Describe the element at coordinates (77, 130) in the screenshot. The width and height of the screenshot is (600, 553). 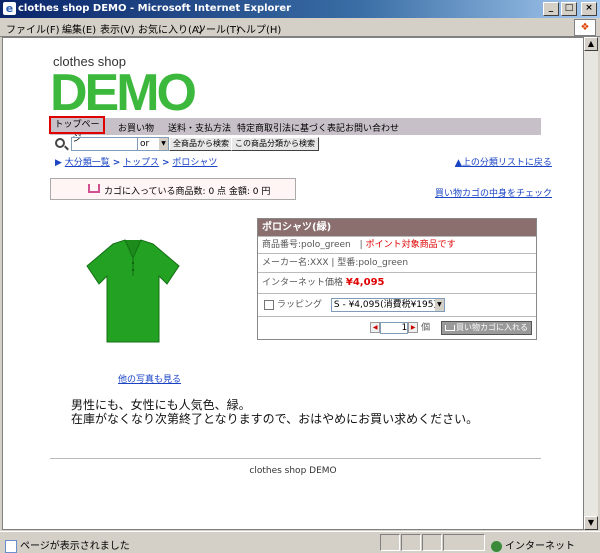
I see `nav-top-page: トップページ` at that location.